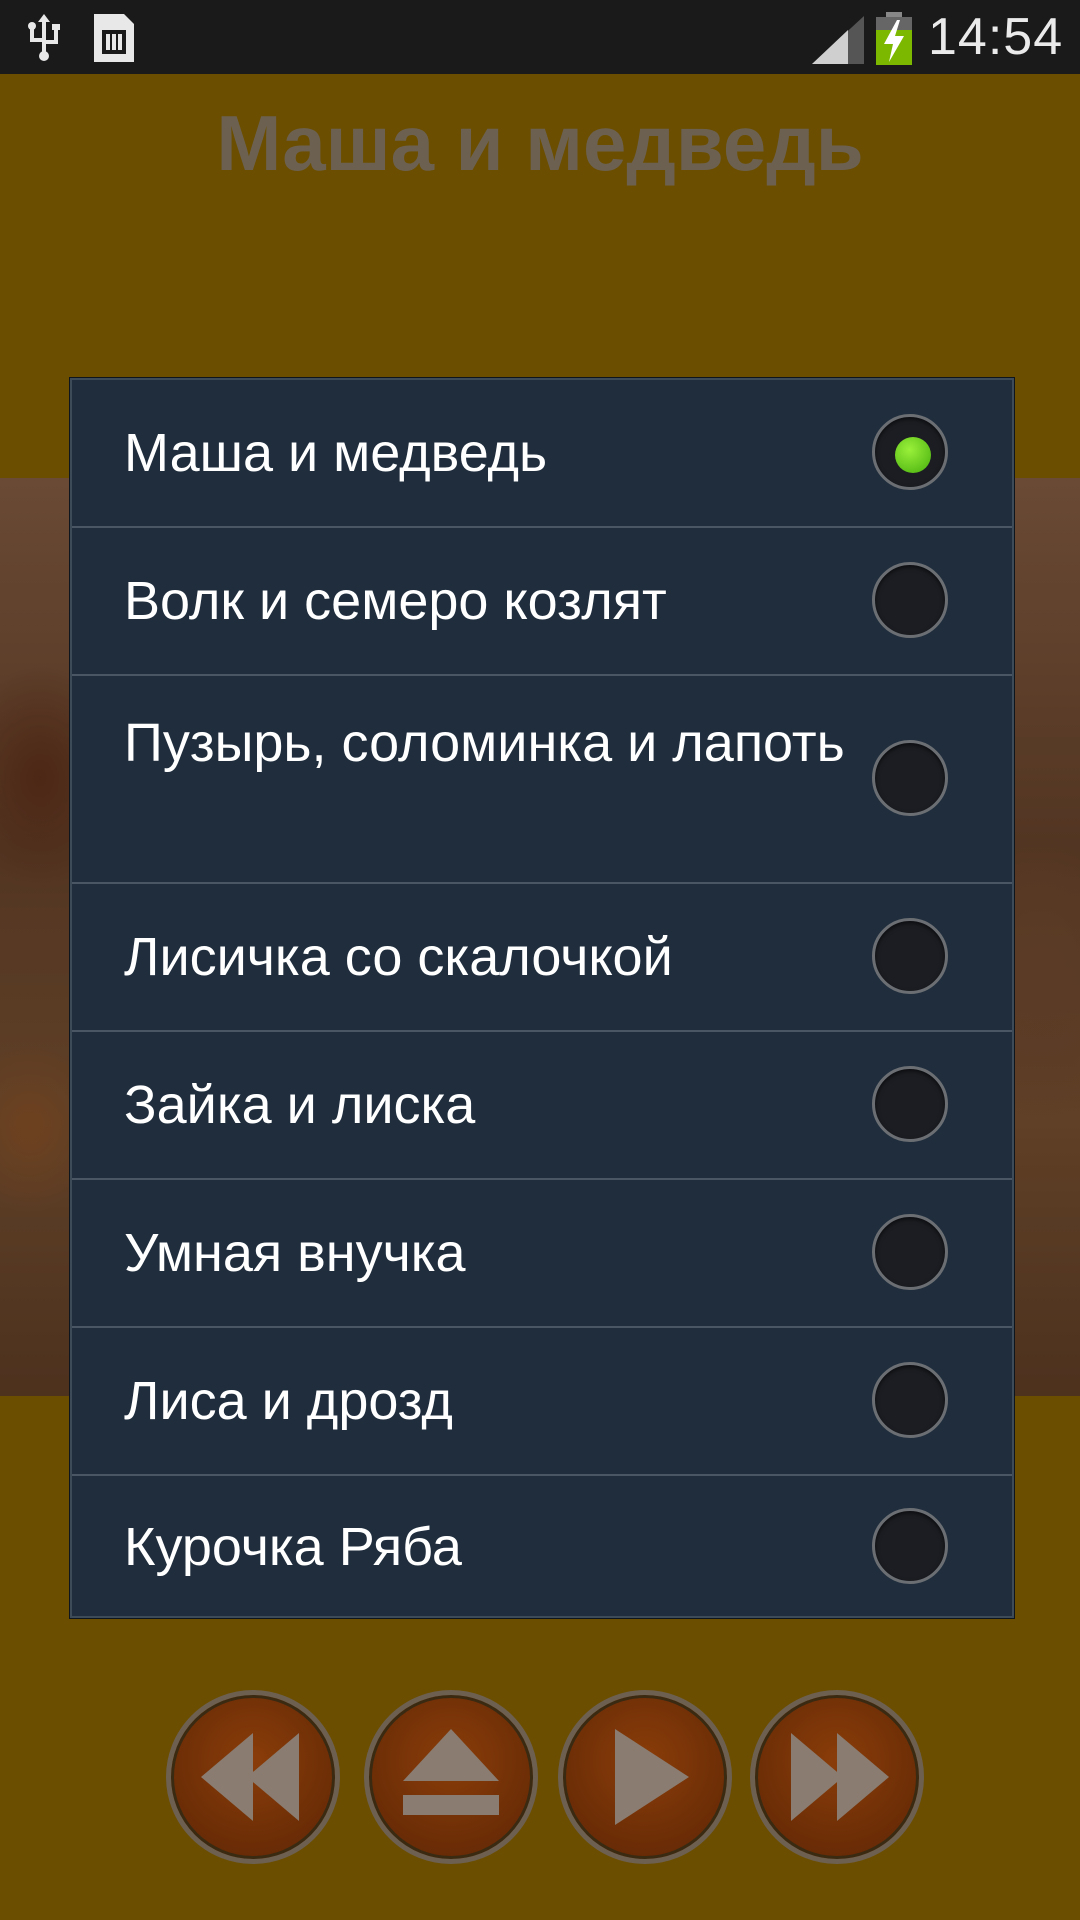 The image size is (1080, 1920). I want to click on status-bar: 14:54, so click(540, 37).